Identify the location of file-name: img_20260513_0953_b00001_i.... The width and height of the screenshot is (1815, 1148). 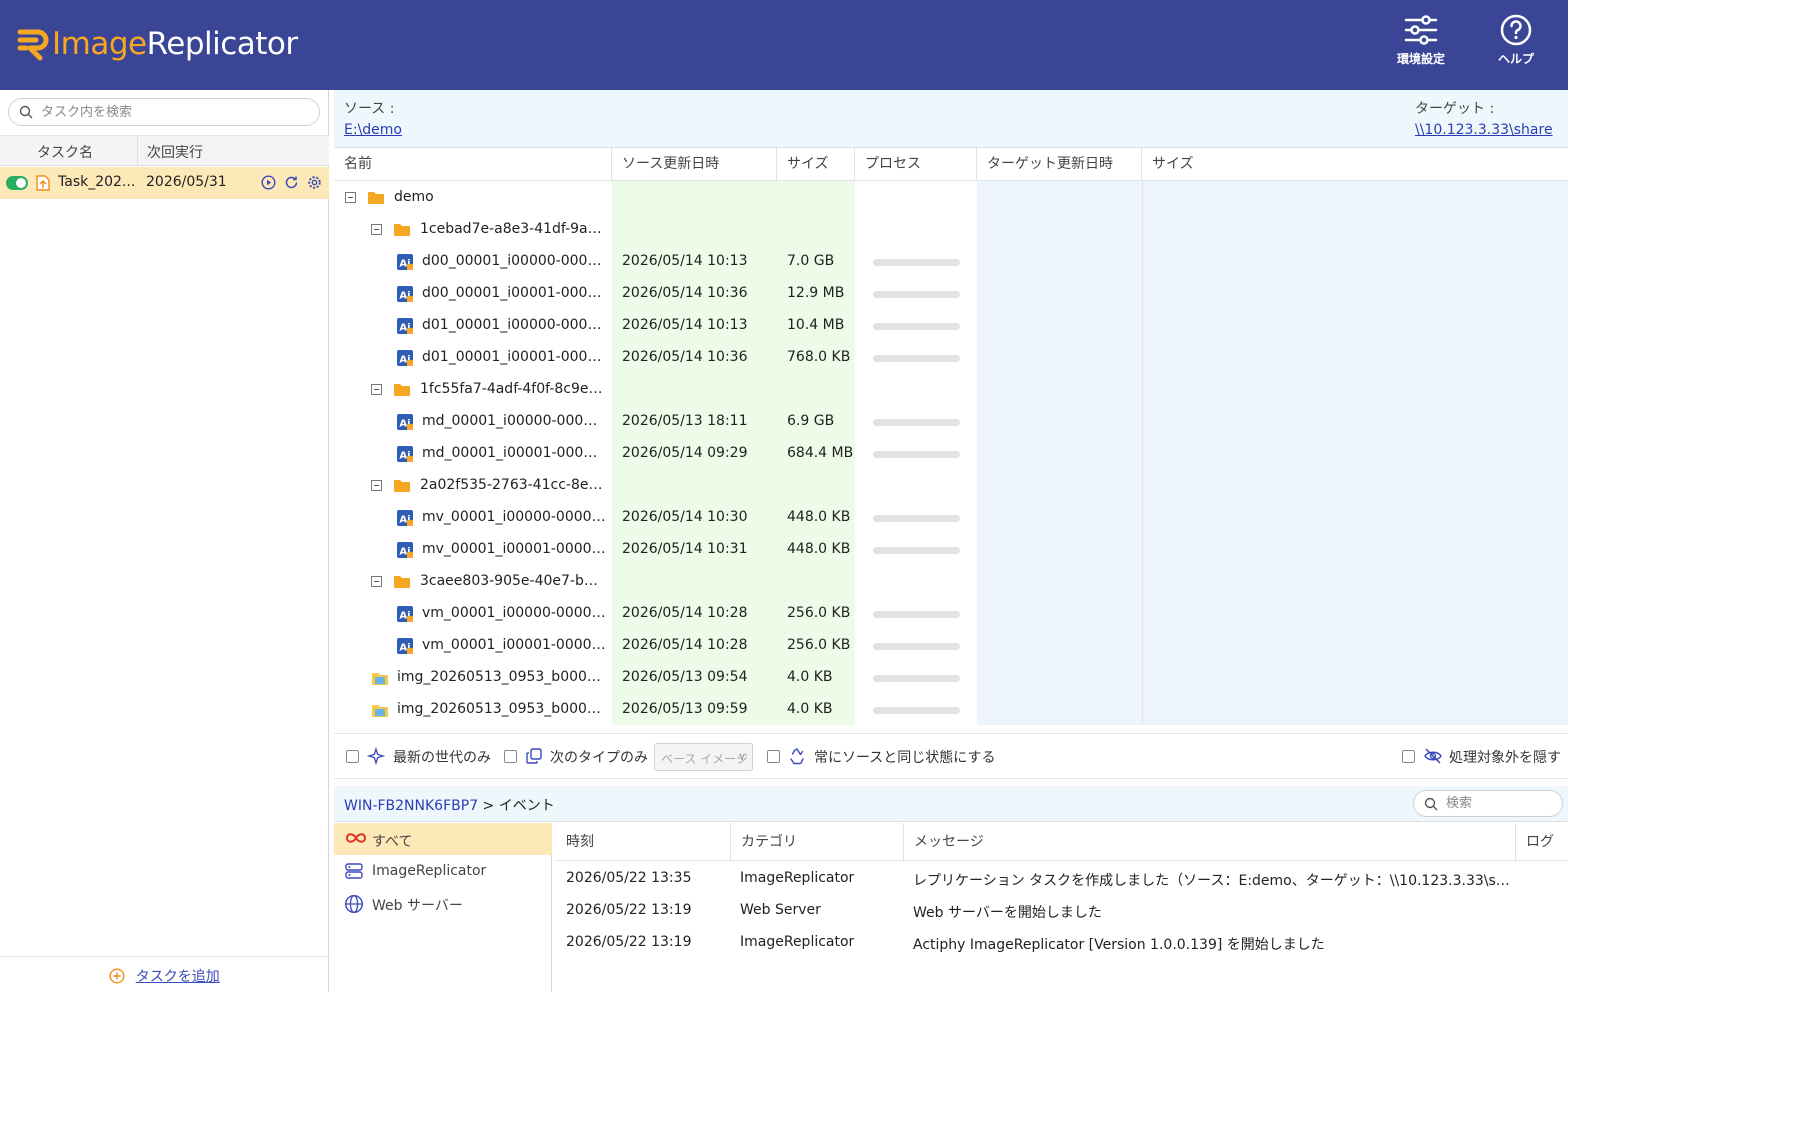
(501, 709).